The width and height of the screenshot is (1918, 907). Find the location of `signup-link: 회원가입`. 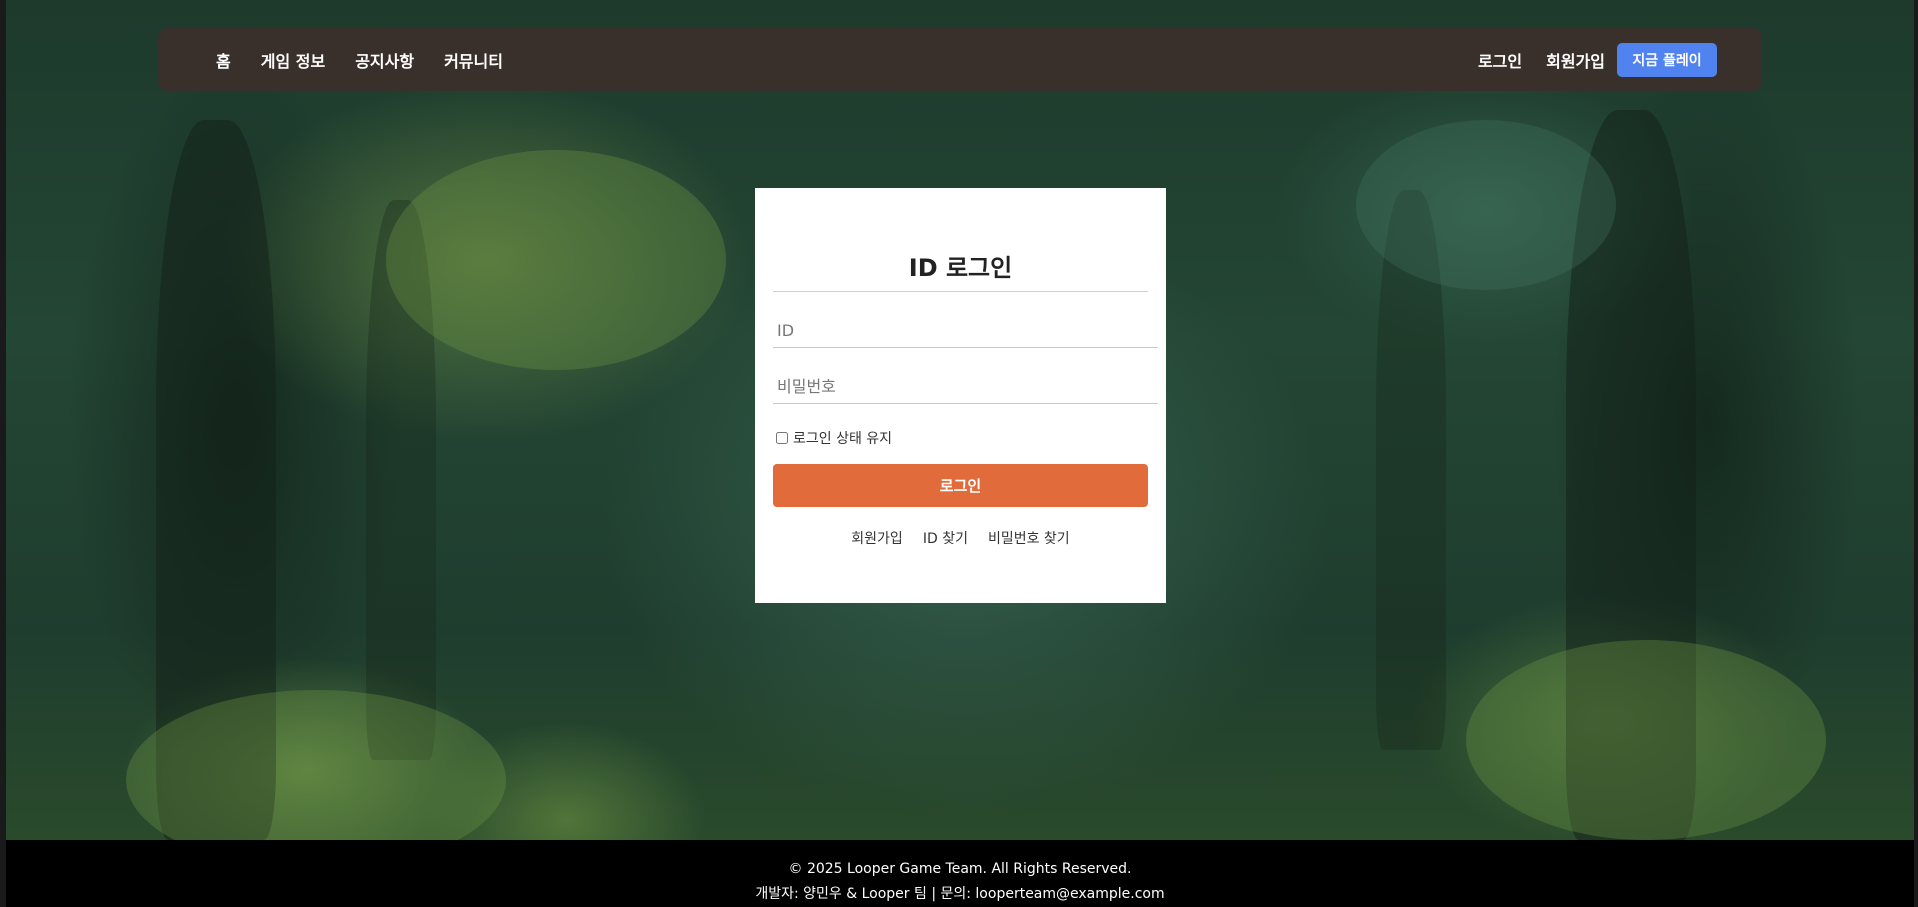

signup-link: 회원가입 is located at coordinates (877, 538).